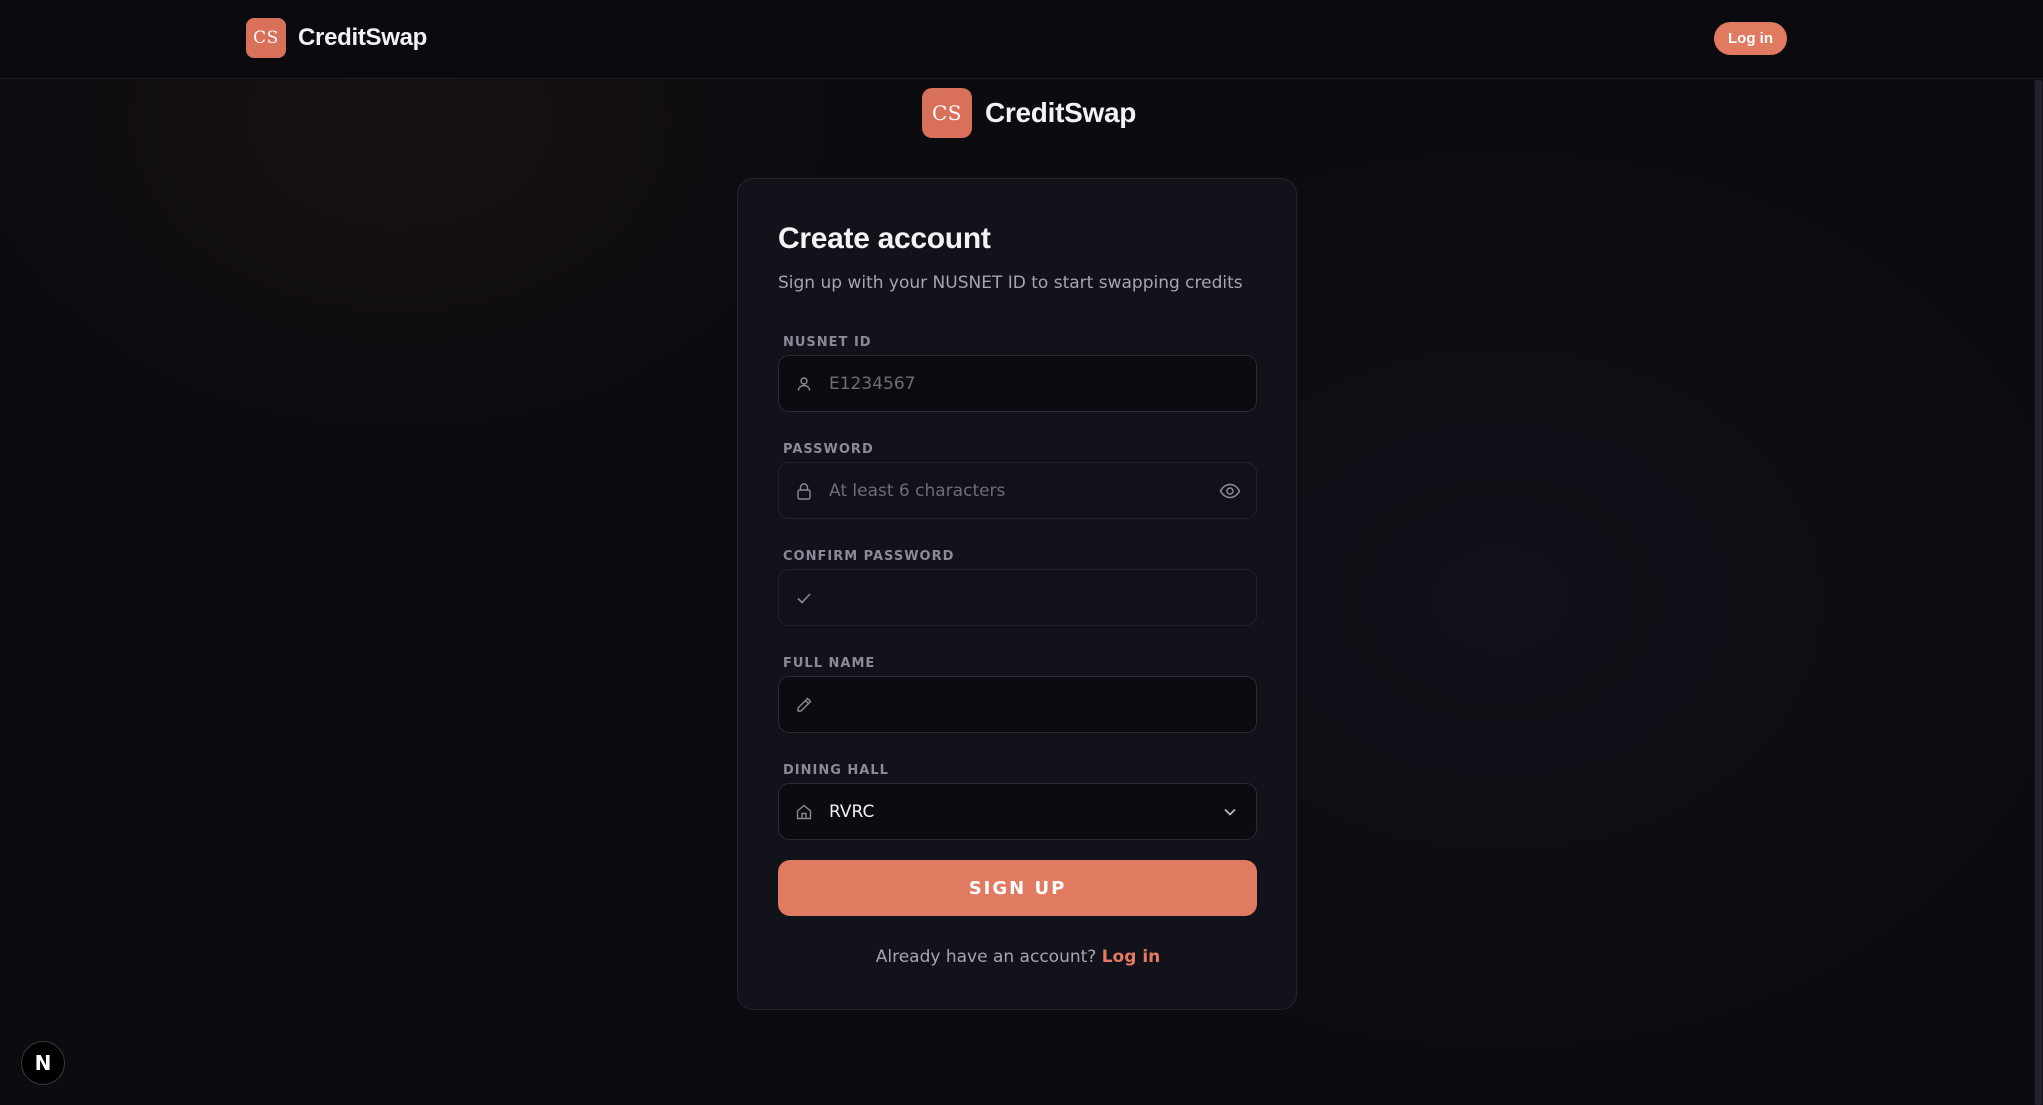 Image resolution: width=2043 pixels, height=1105 pixels. What do you see at coordinates (1017, 888) in the screenshot?
I see `sign-up-button: SIGN UP` at bounding box center [1017, 888].